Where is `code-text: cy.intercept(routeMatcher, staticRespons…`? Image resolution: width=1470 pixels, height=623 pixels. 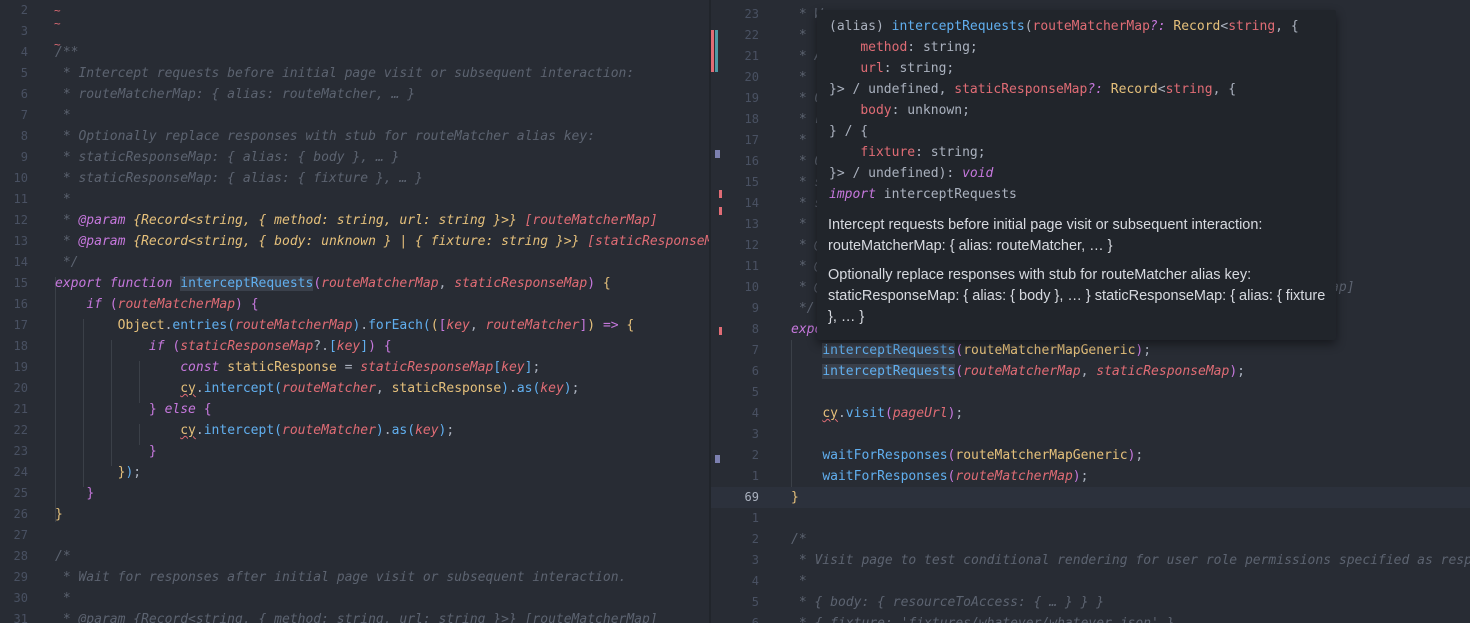
code-text: cy.intercept(routeMatcher, staticRespons… is located at coordinates (317, 388).